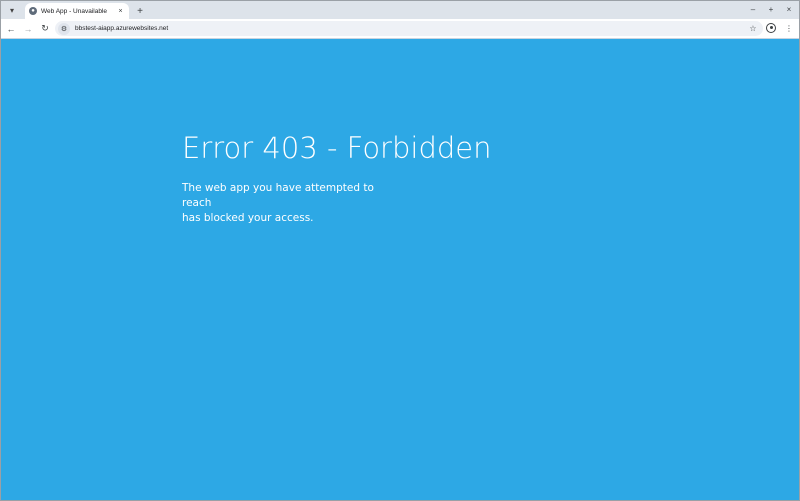 This screenshot has height=501, width=800. I want to click on error-message-line-2: has blocked your access., so click(248, 218).